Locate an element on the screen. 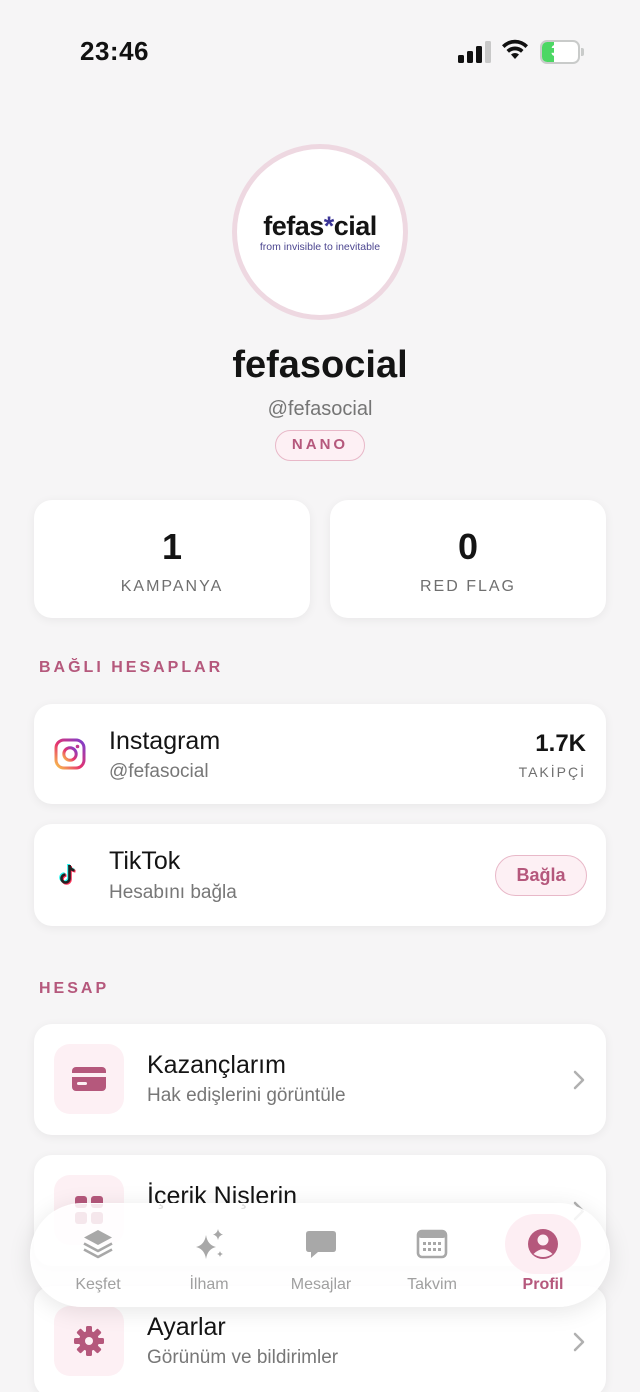  connect-tiktok-button: Bağla is located at coordinates (541, 875).